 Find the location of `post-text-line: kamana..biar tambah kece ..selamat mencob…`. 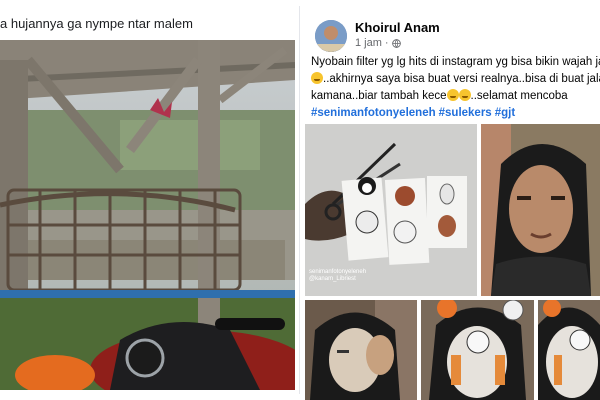

post-text-line: kamana..biar tambah kece ..selamat mencob… is located at coordinates (455, 96).